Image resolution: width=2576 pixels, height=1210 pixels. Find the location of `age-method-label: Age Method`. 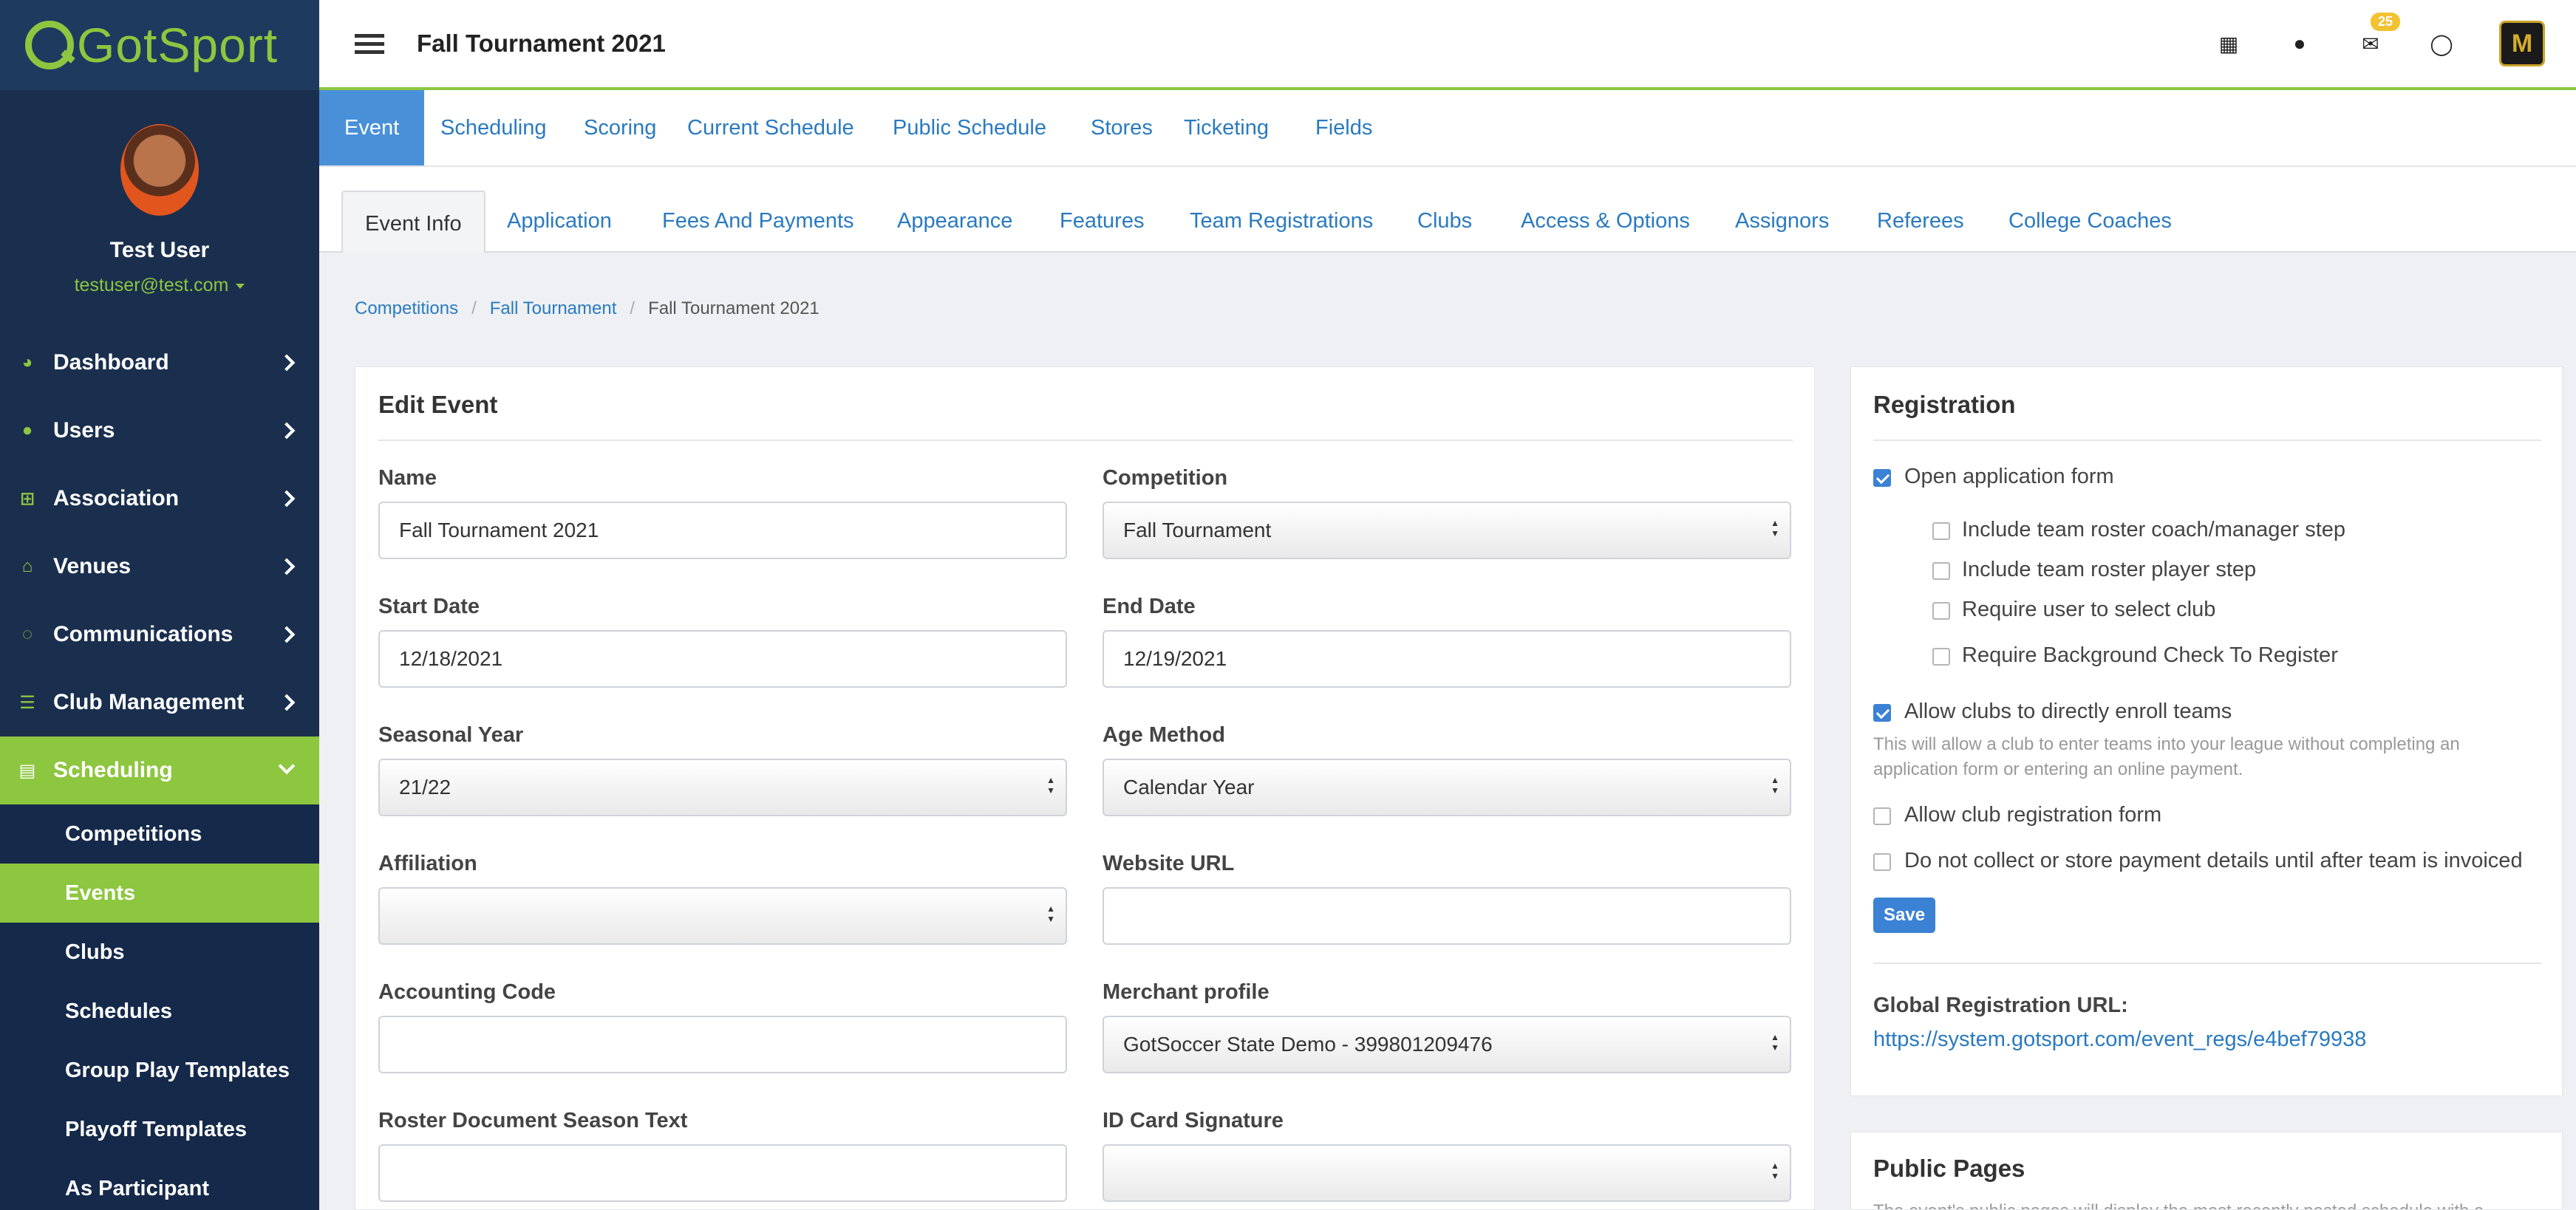

age-method-label: Age Method is located at coordinates (1164, 735).